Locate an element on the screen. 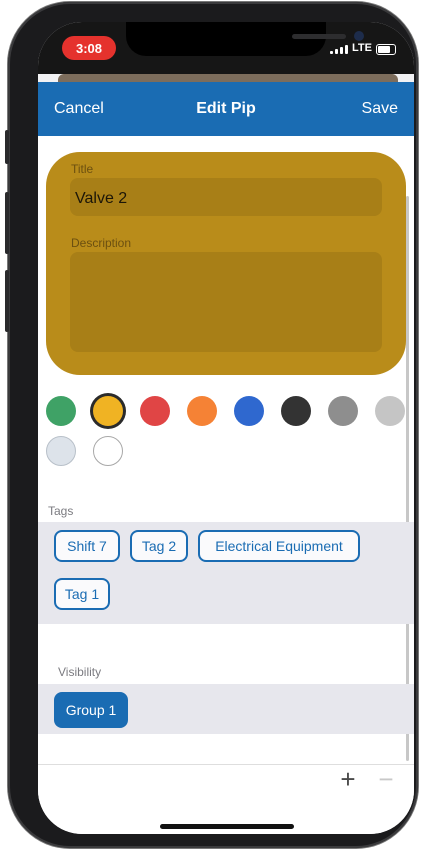  page-title: Edit Pip is located at coordinates (226, 108).